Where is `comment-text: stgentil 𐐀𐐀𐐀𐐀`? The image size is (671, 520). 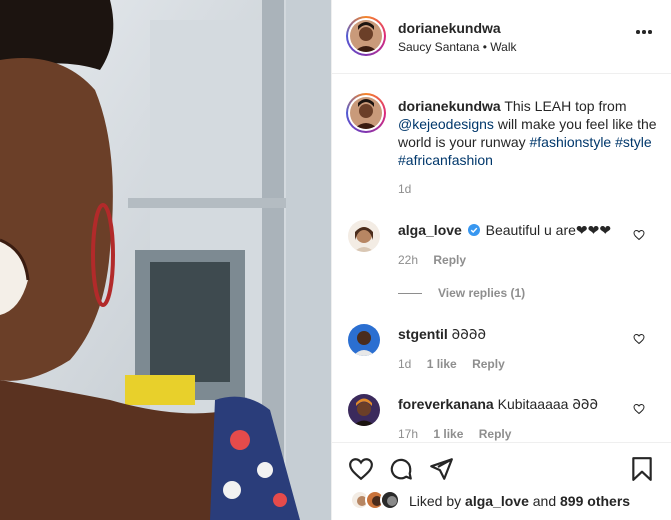
comment-text: stgentil 𐐀𐐀𐐀𐐀 is located at coordinates (442, 334).